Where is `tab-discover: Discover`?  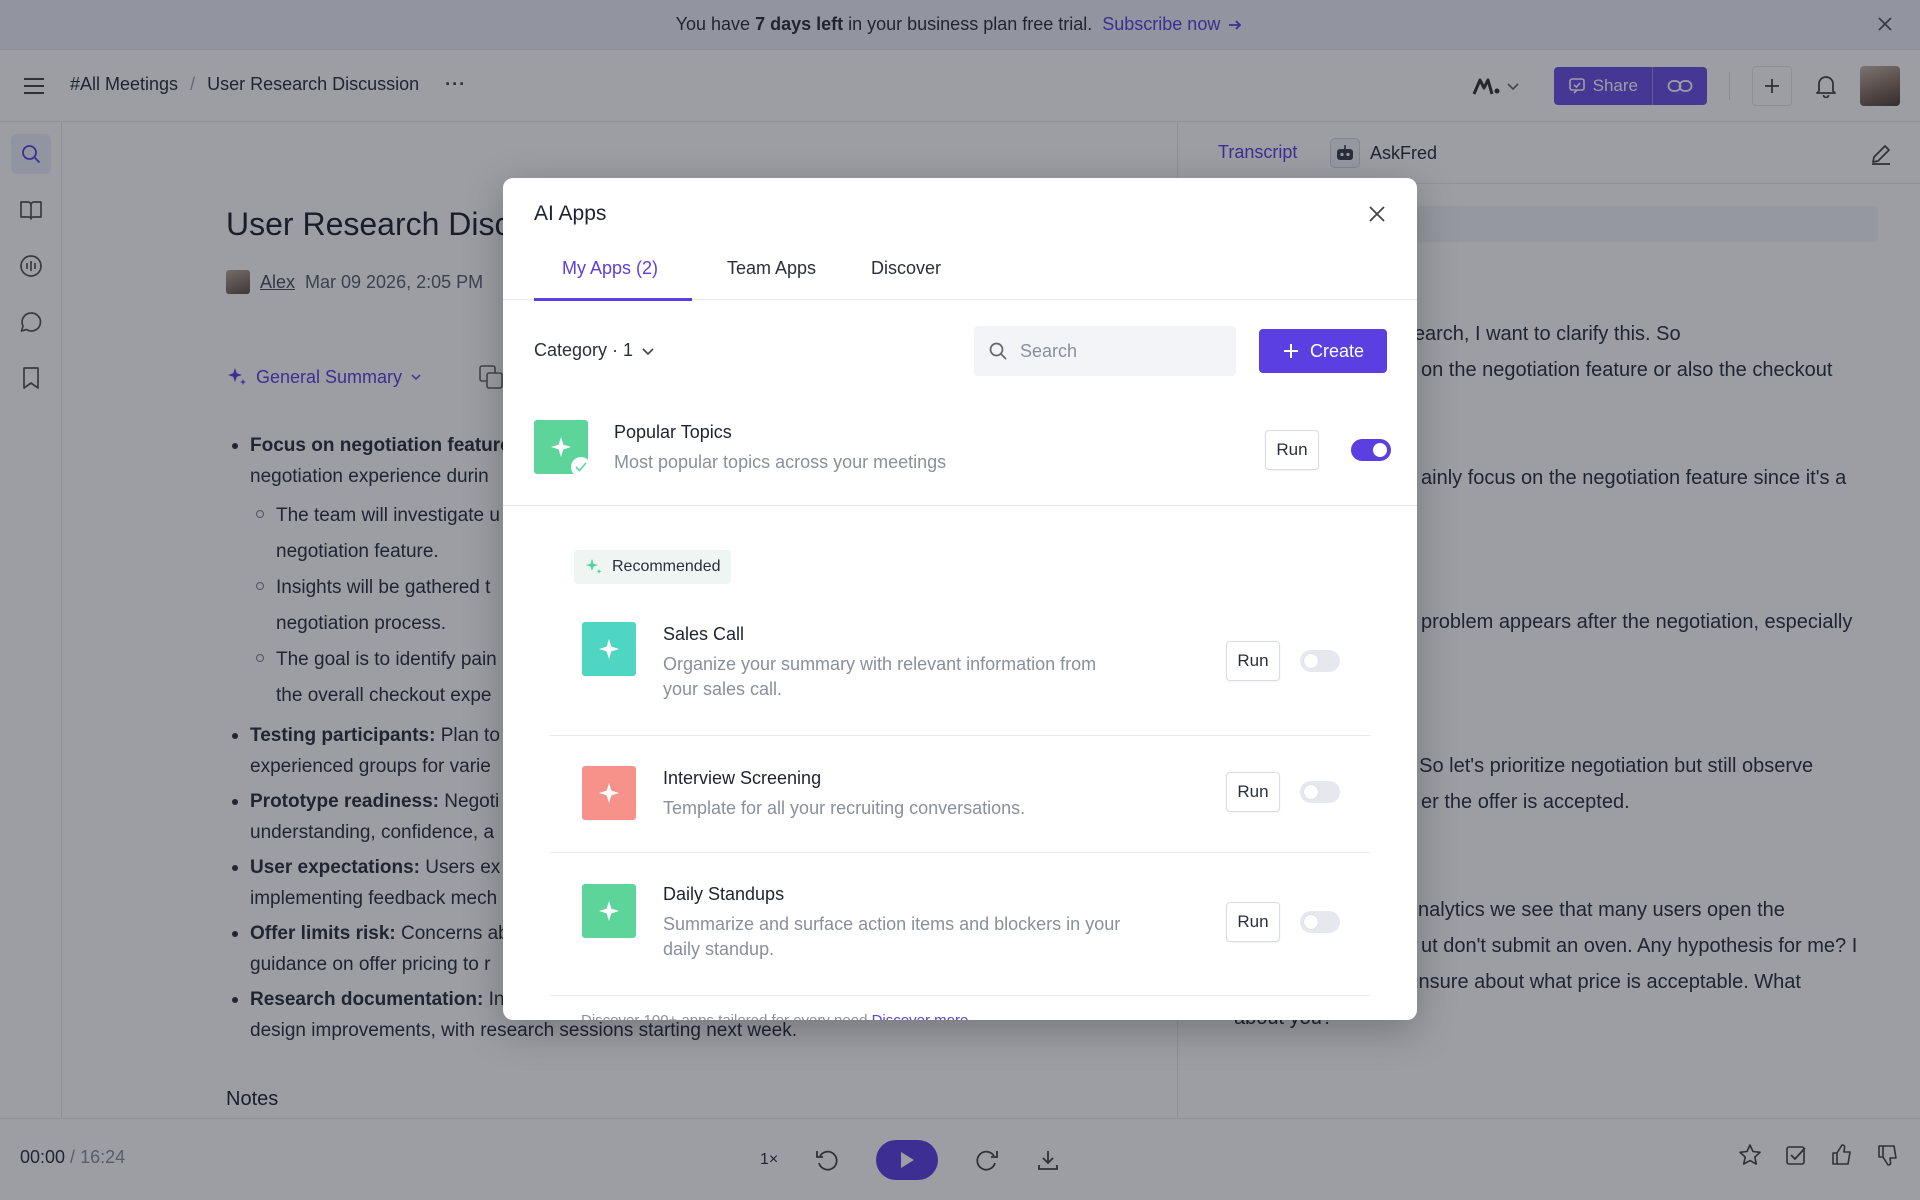 tab-discover: Discover is located at coordinates (906, 275).